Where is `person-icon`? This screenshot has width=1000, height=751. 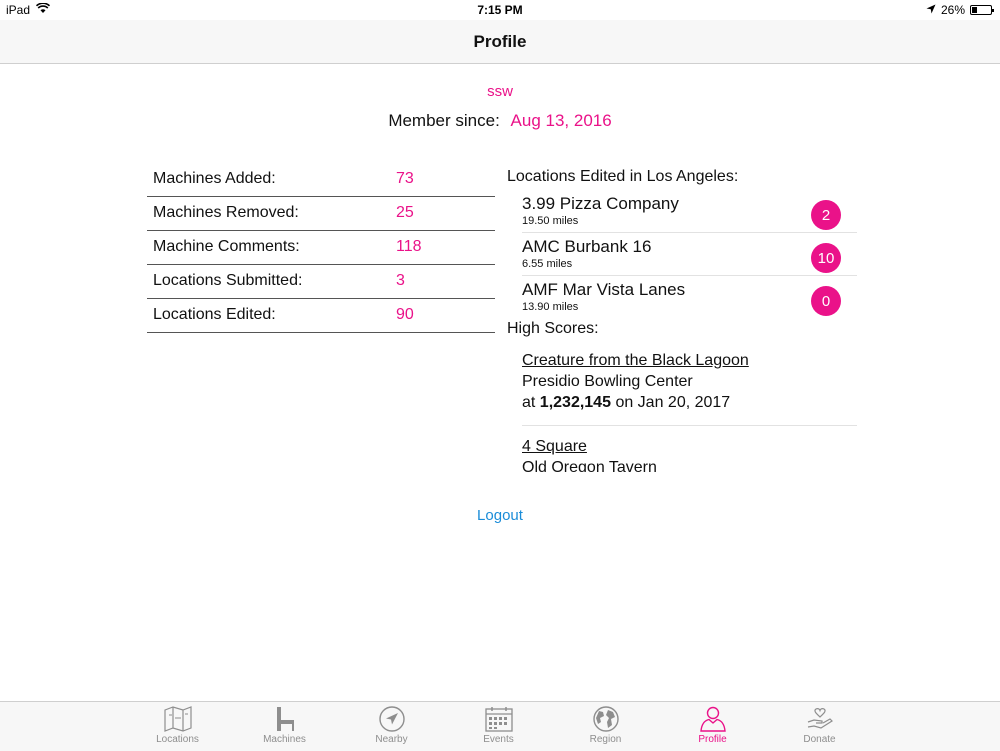 person-icon is located at coordinates (712, 719).